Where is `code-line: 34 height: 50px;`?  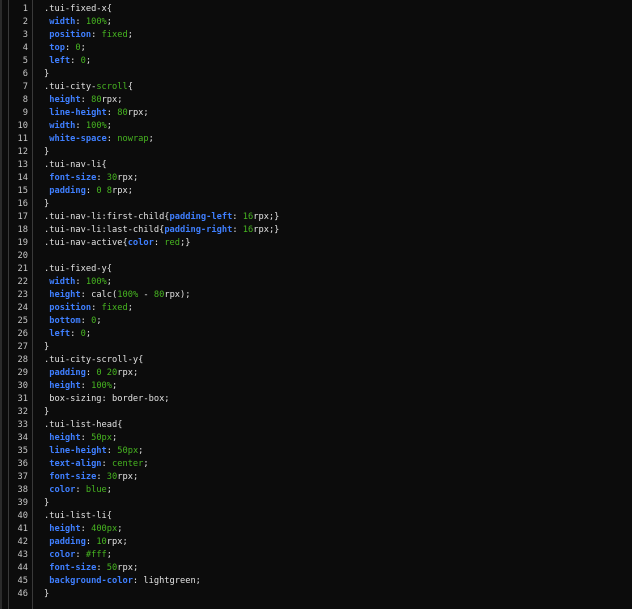 code-line: 34 height: 50px; is located at coordinates (317, 438).